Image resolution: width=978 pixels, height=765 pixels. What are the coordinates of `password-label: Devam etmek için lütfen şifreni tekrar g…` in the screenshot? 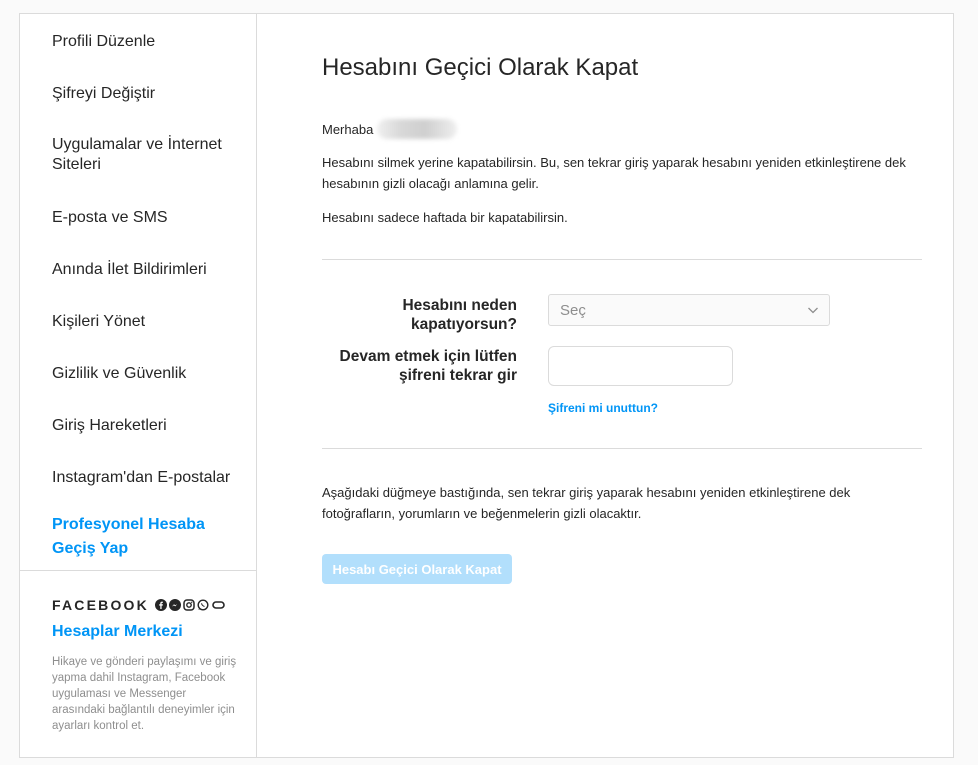 It's located at (428, 366).